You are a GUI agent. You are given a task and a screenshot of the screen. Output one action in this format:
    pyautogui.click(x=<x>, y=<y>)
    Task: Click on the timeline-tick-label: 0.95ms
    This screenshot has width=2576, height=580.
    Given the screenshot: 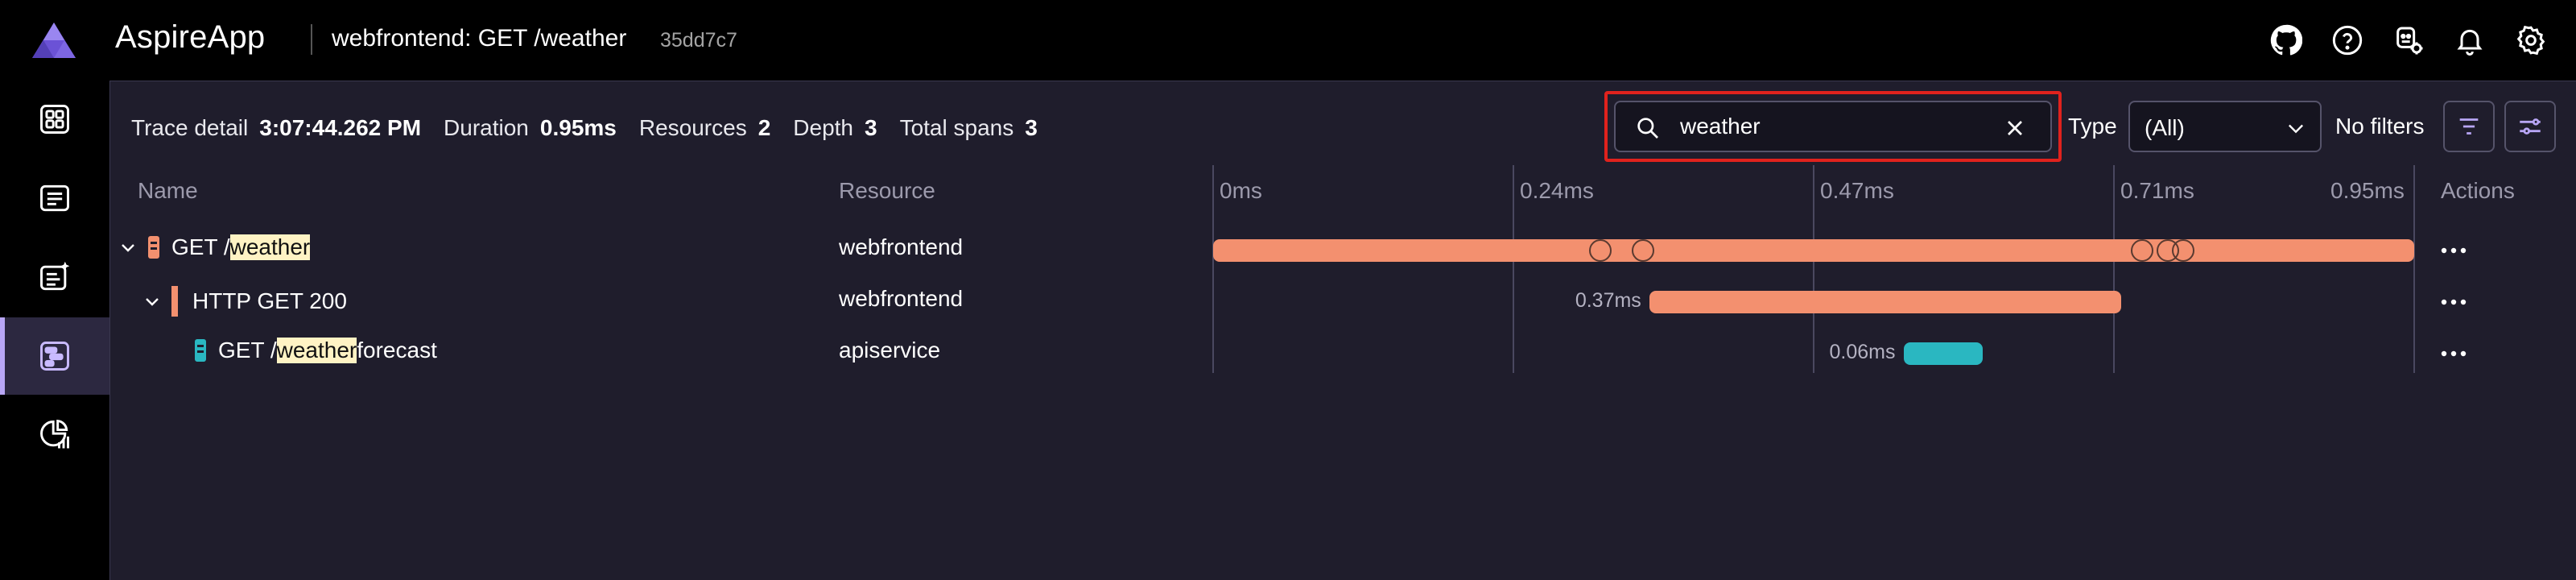 What is the action you would take?
    pyautogui.click(x=2367, y=190)
    